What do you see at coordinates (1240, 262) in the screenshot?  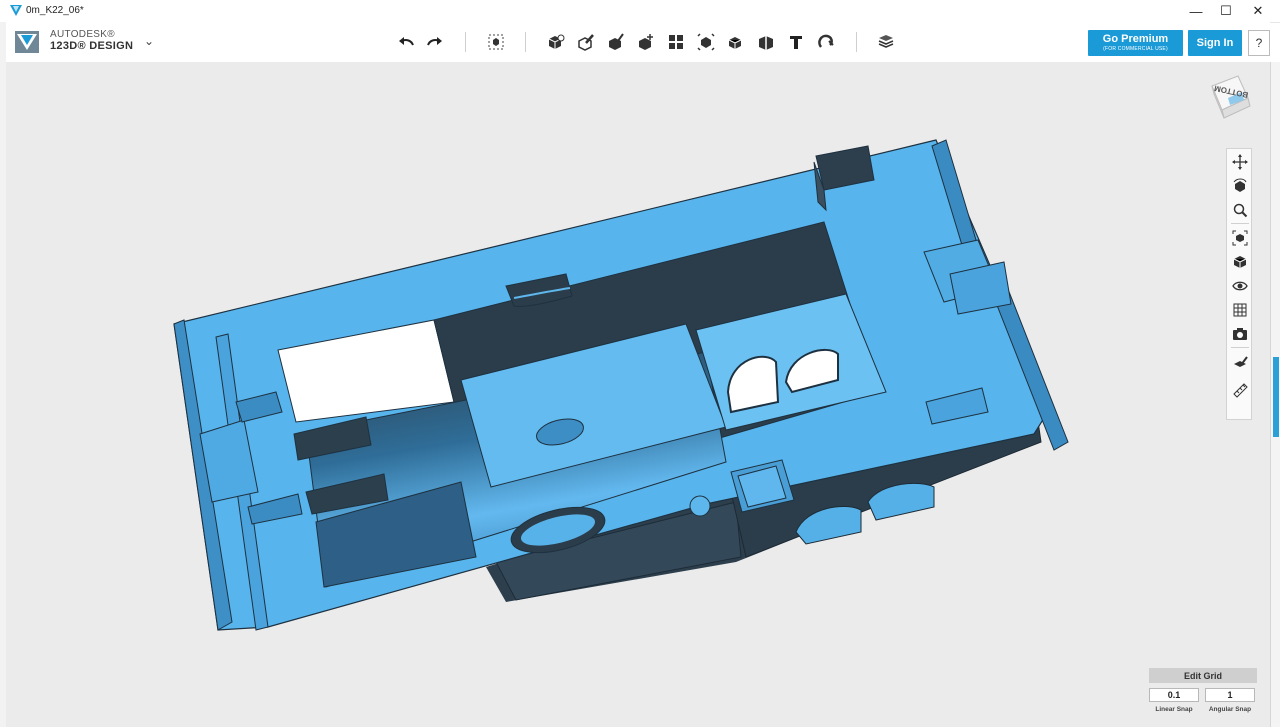 I see `view-icon` at bounding box center [1240, 262].